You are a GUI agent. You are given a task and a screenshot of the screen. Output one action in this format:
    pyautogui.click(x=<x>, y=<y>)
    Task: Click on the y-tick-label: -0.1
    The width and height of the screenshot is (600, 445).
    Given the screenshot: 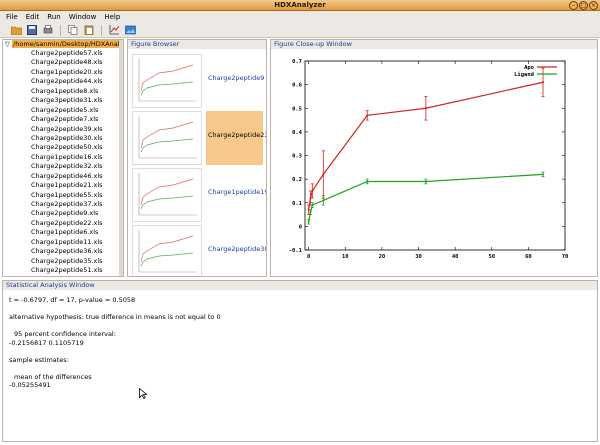 What is the action you would take?
    pyautogui.click(x=296, y=251)
    